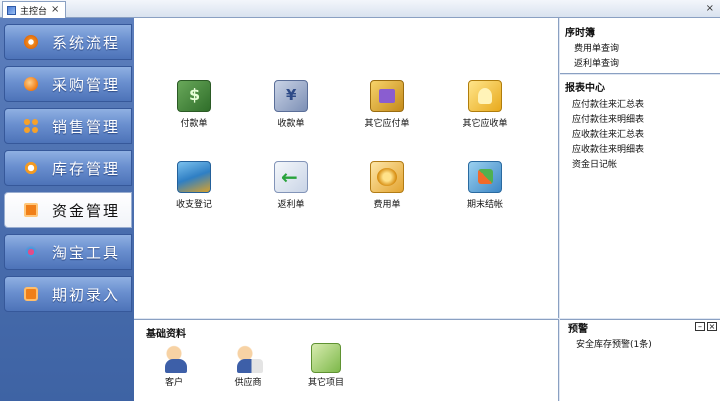 The image size is (720, 401). I want to click on tile-label: 费用单, so click(387, 205).